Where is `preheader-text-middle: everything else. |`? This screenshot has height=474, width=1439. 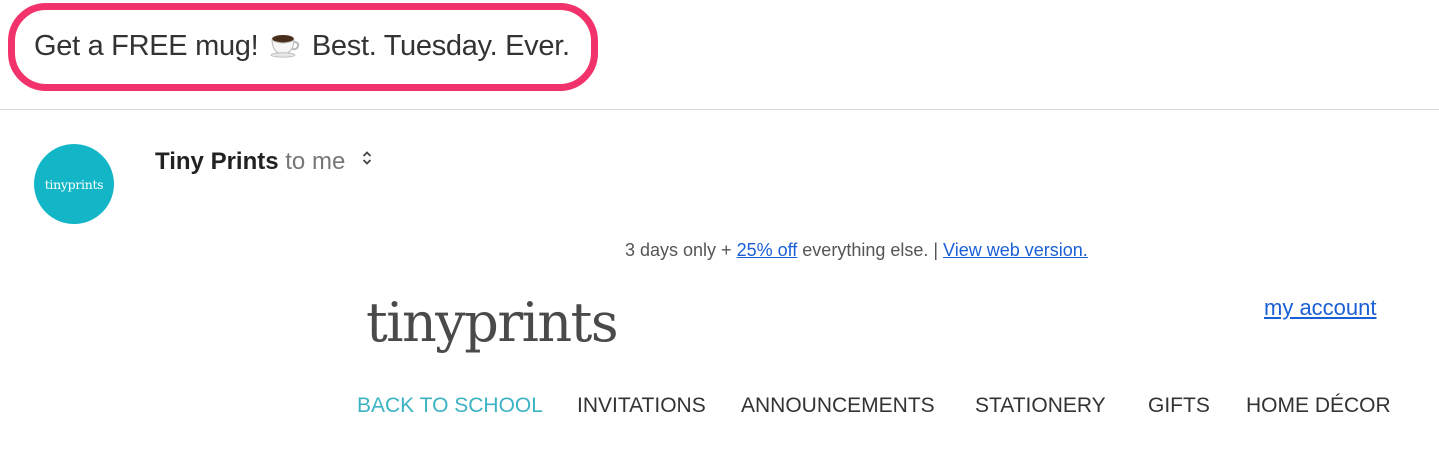 preheader-text-middle: everything else. | is located at coordinates (870, 250).